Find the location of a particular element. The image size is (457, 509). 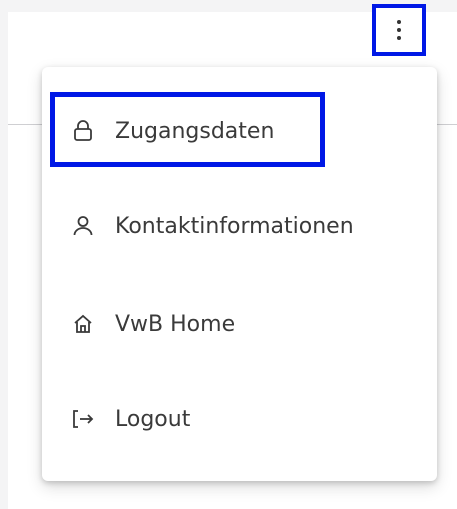

more-vertical-icon is located at coordinates (399, 30).